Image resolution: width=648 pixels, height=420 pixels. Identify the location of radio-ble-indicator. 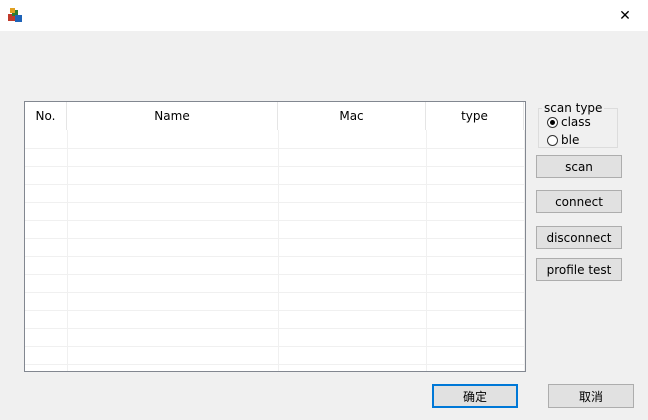
(552, 140).